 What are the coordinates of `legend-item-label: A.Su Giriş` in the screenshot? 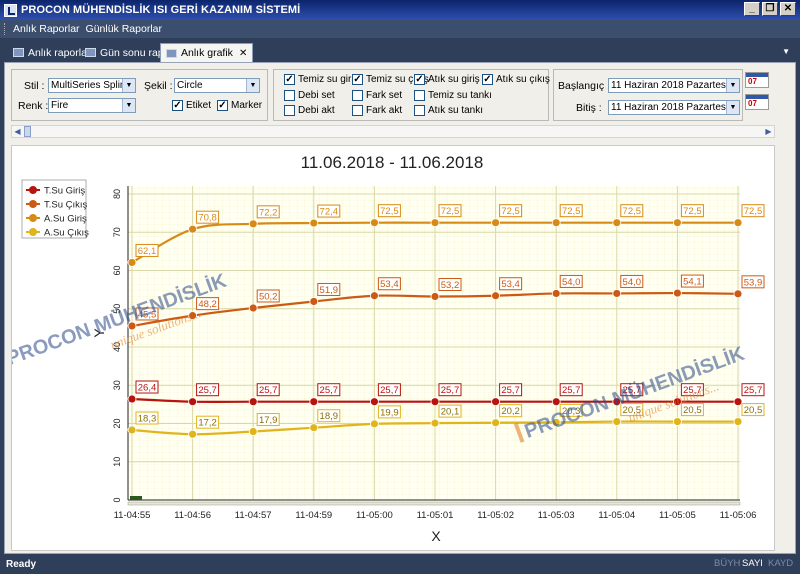 It's located at (65, 219).